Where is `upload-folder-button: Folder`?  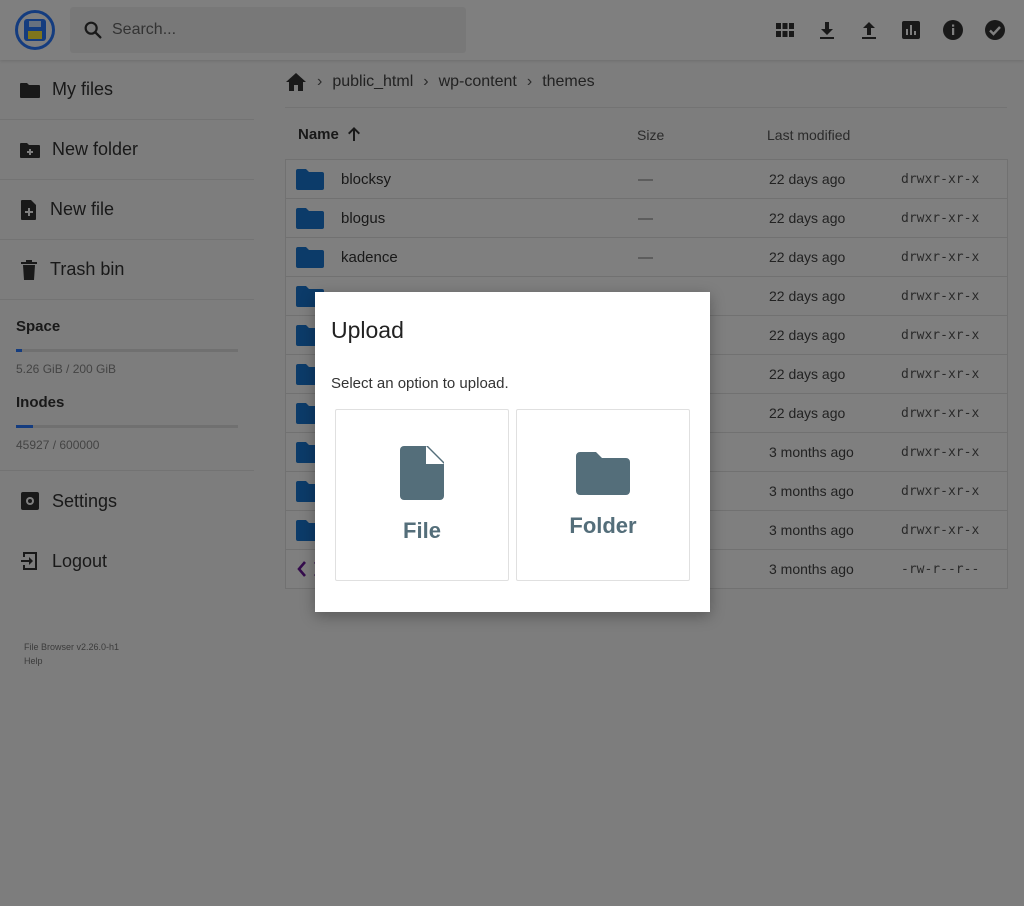 upload-folder-button: Folder is located at coordinates (603, 495).